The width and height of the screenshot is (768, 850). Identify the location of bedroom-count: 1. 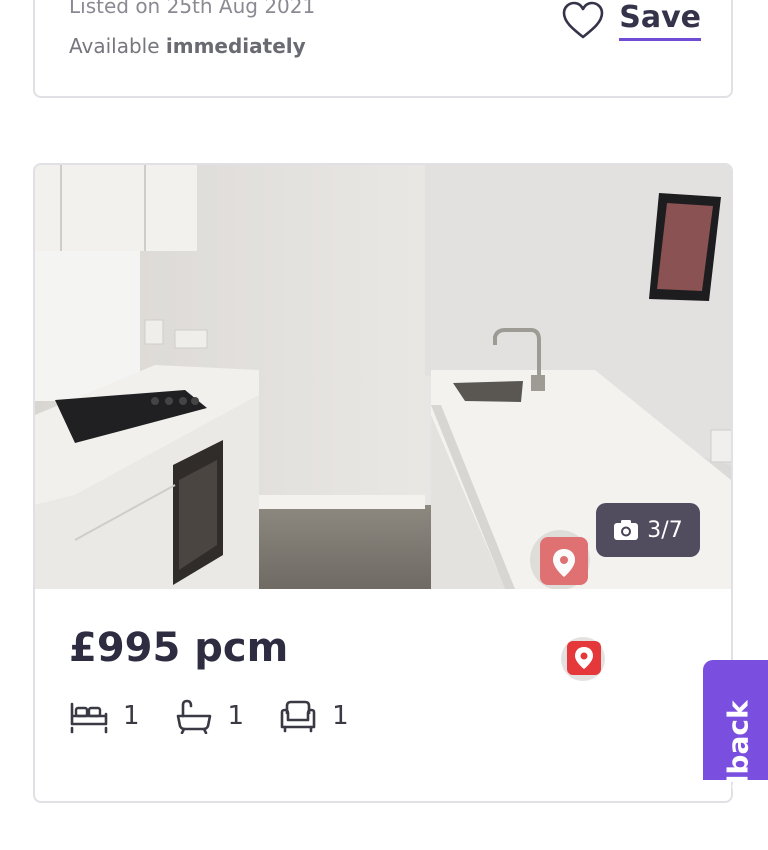
(131, 716).